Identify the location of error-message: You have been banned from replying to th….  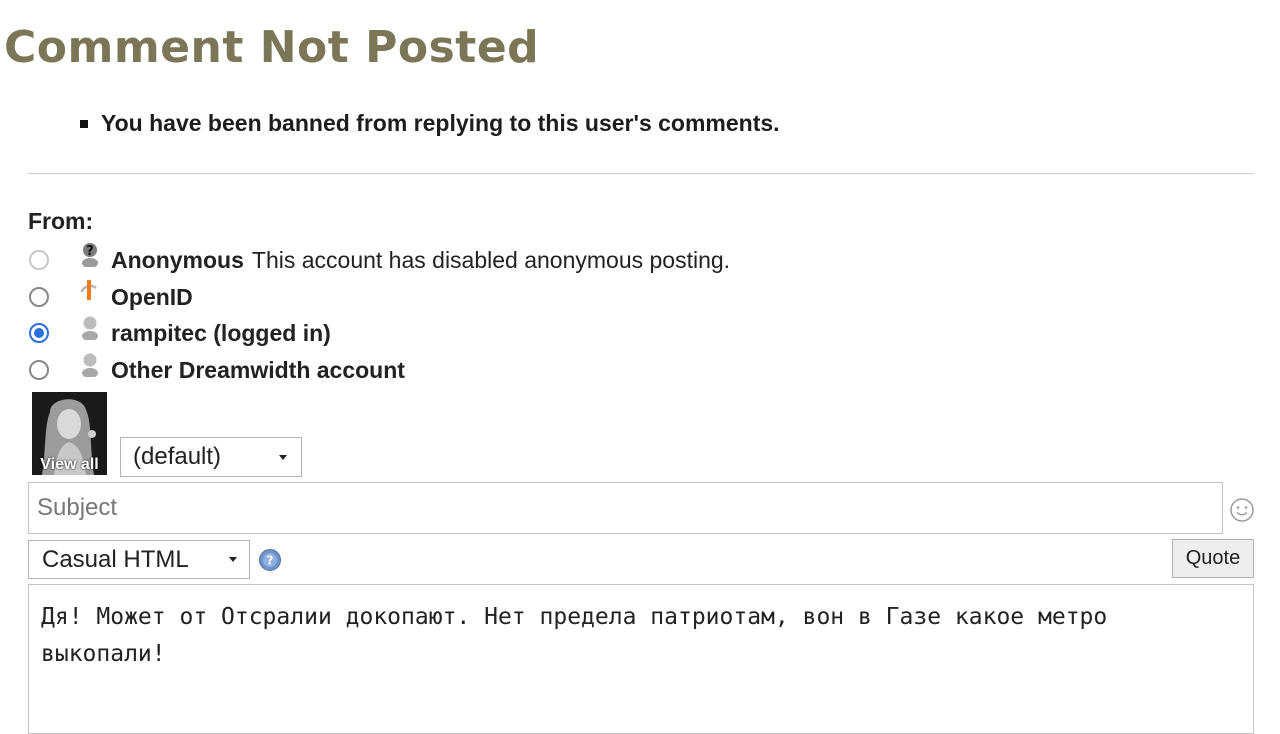
(430, 123).